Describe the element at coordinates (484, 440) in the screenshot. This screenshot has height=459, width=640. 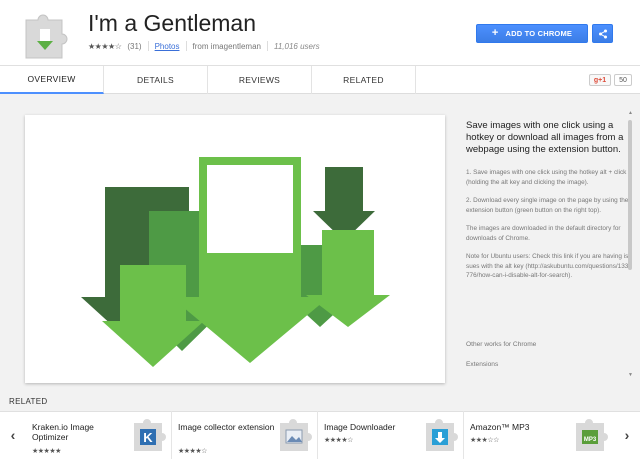
I see `related-card-stars: ★★★☆☆` at that location.